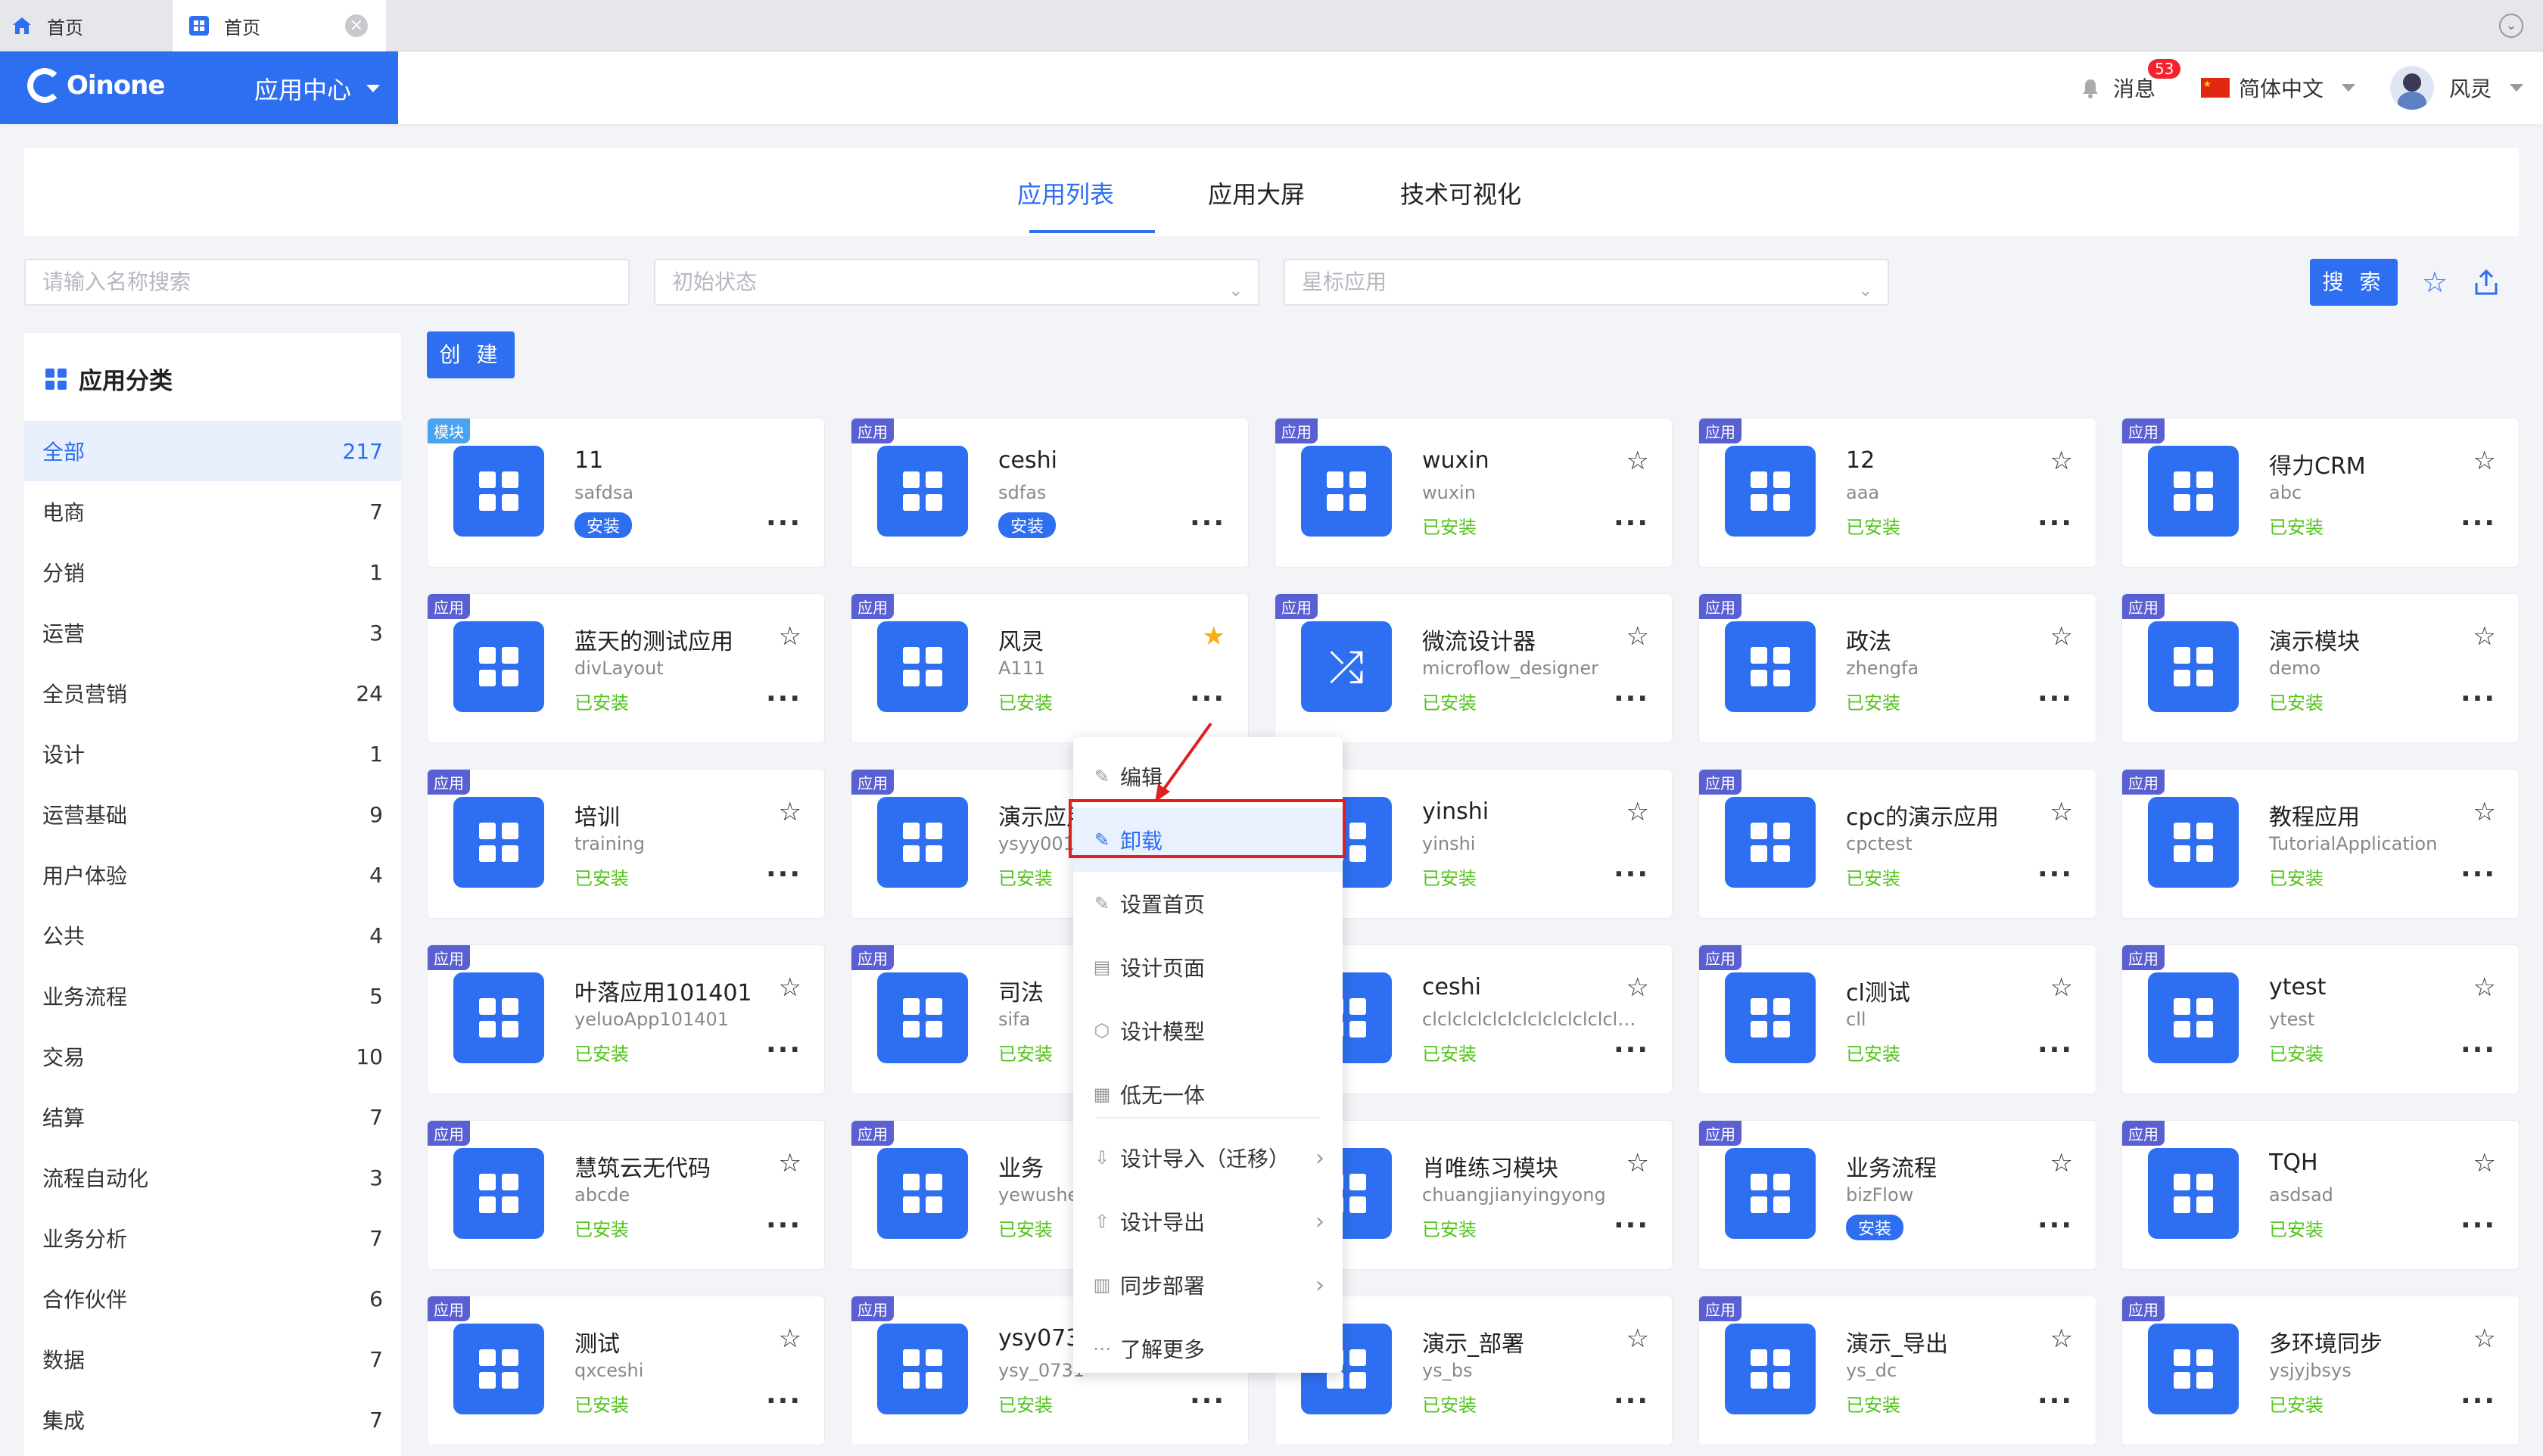 The image size is (2543, 1456). I want to click on sidebar-item: 全员营销 24, so click(212, 693).